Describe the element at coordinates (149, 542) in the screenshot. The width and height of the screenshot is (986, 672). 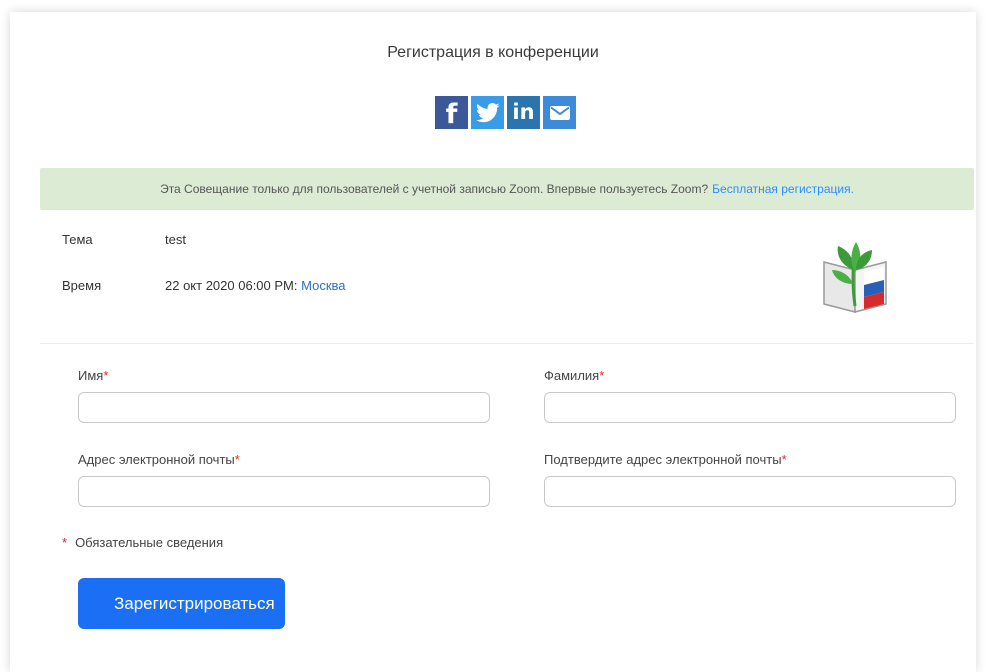
I see `required-note-text: Обязательные сведения` at that location.